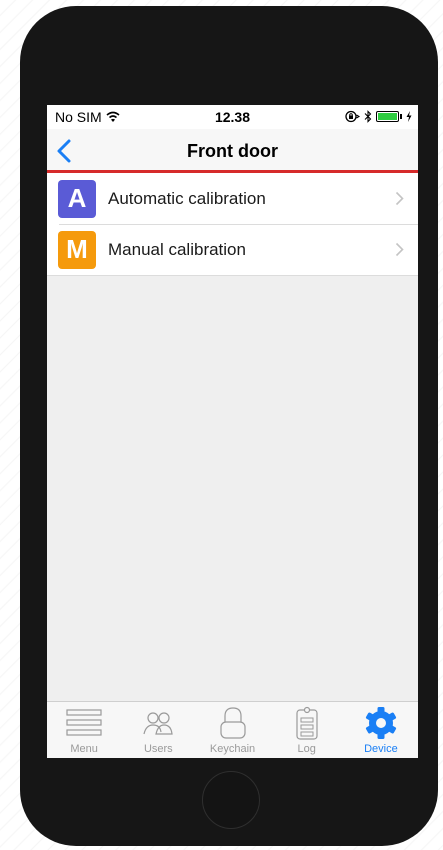 This screenshot has height=850, width=443. I want to click on lock-icon, so click(232, 723).